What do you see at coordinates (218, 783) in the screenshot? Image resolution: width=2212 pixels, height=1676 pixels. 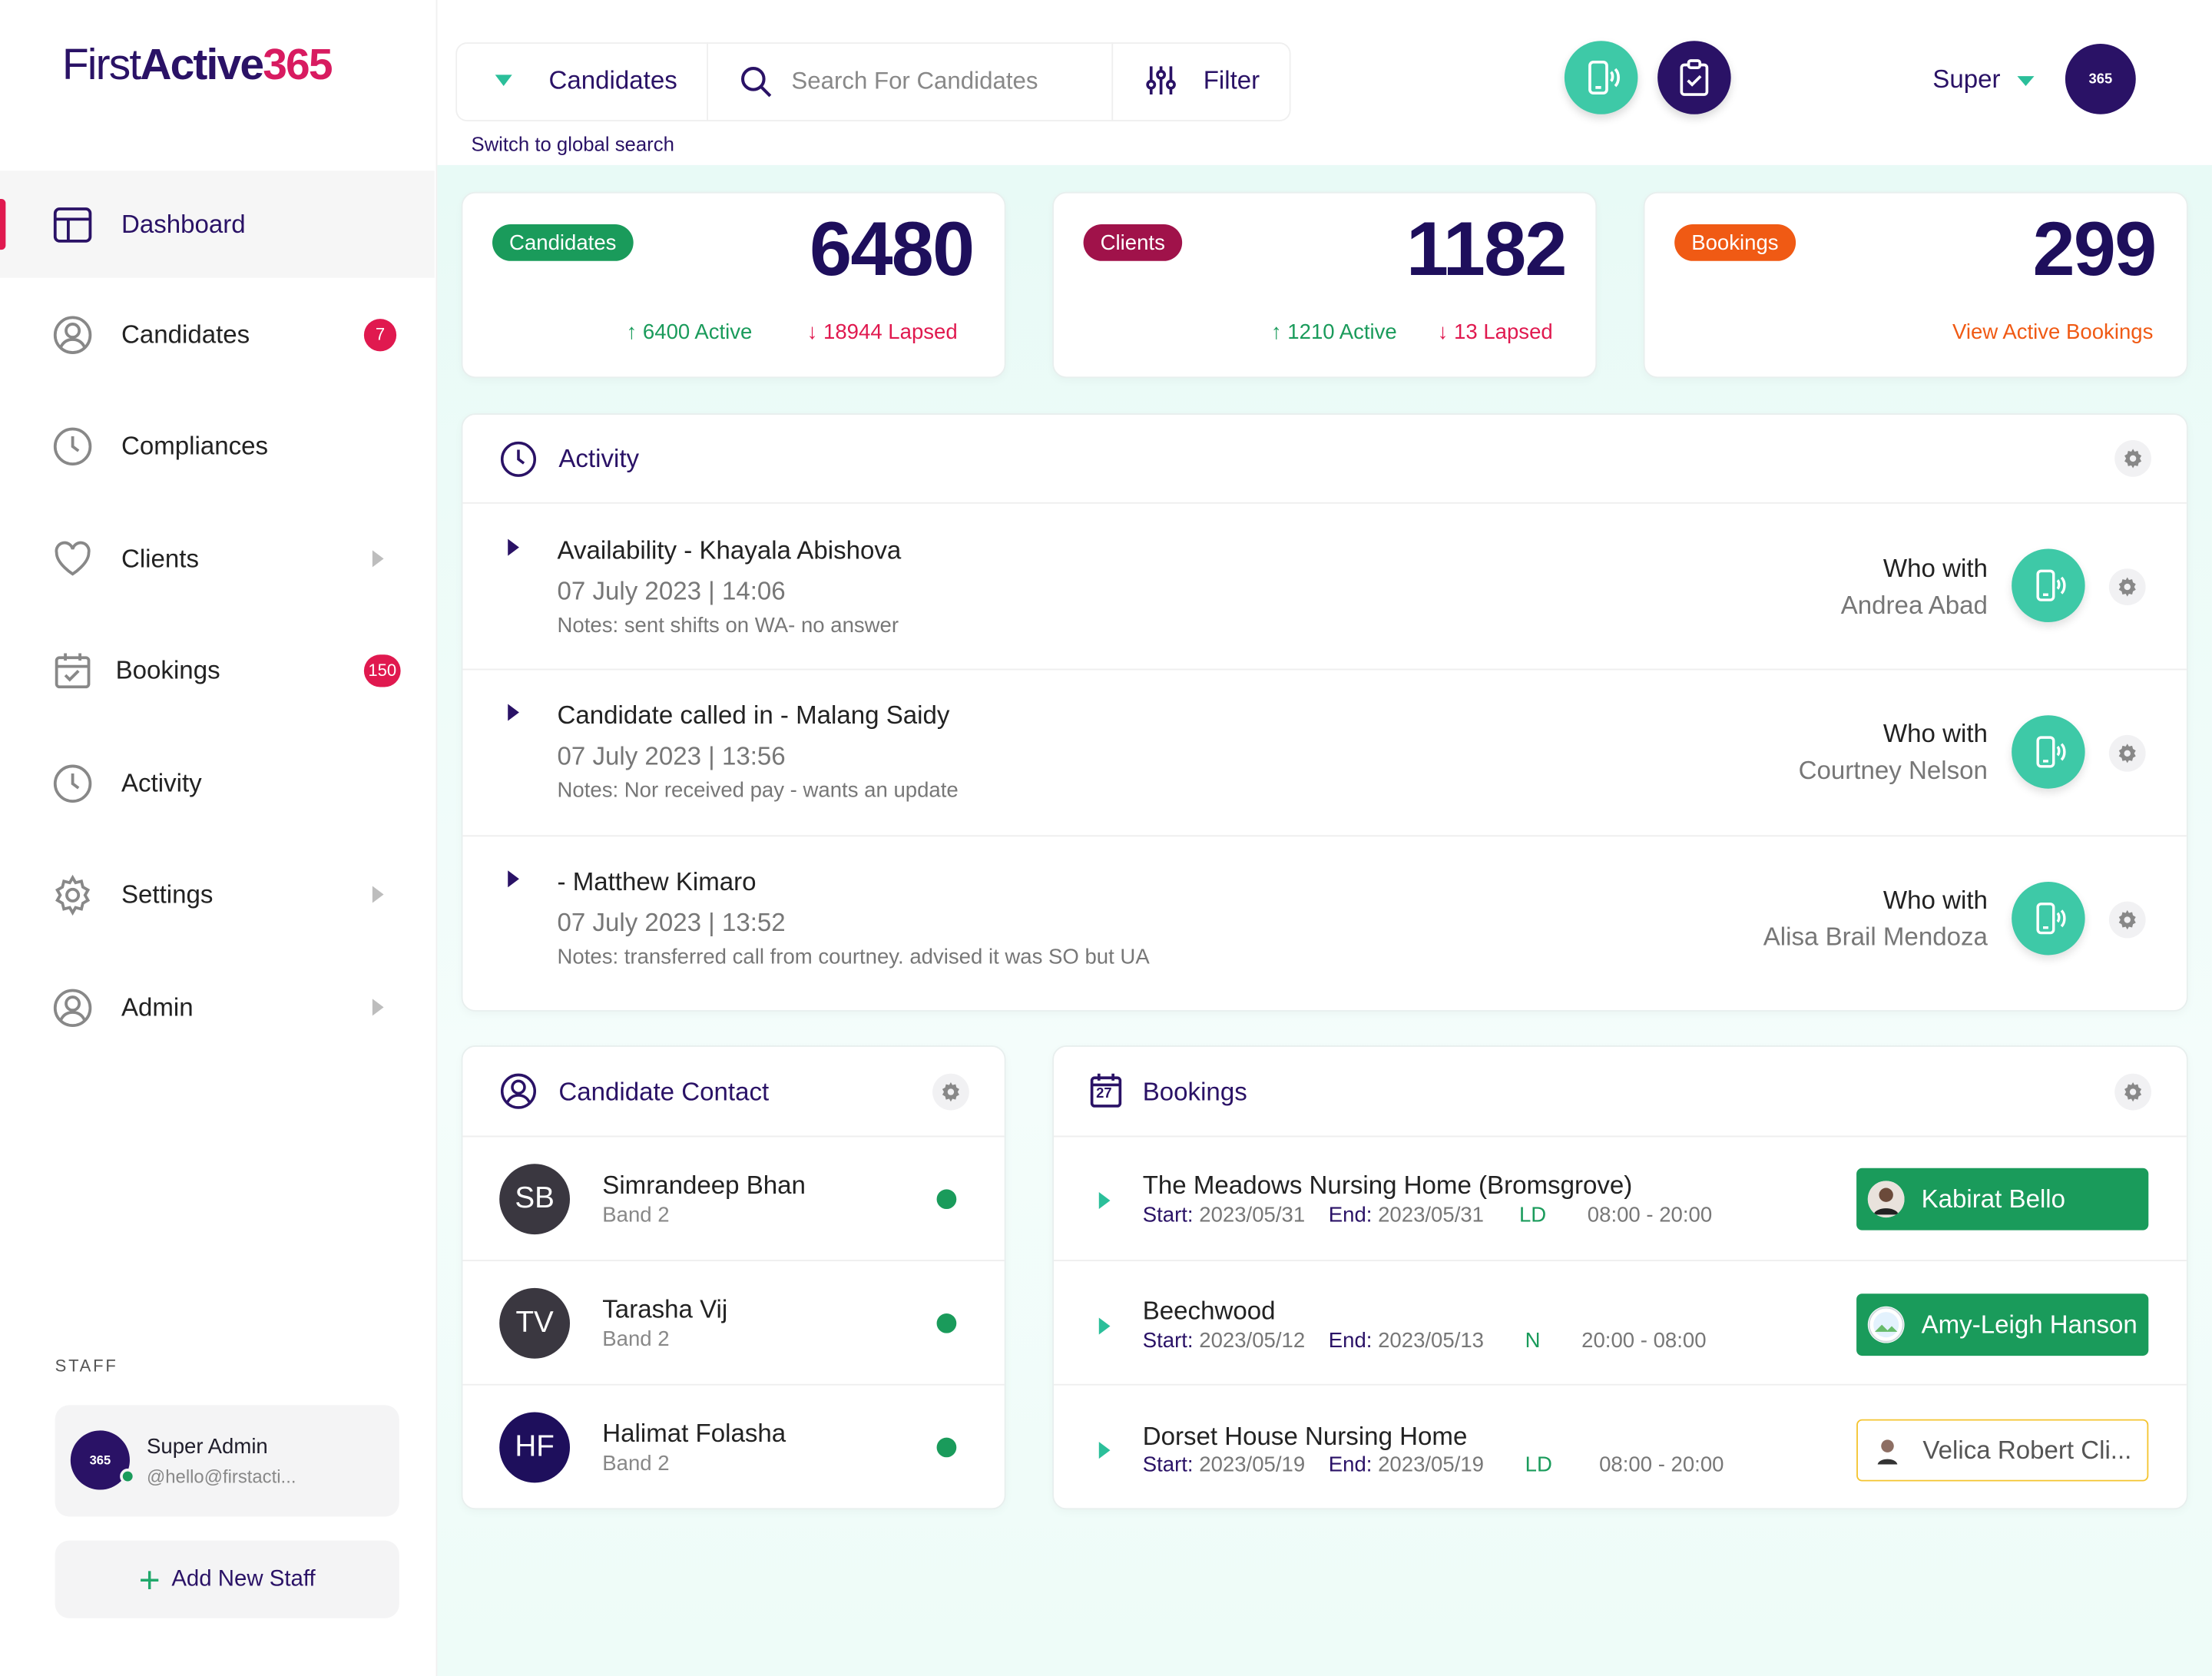 I see `sidebar-item-activity: Activity` at bounding box center [218, 783].